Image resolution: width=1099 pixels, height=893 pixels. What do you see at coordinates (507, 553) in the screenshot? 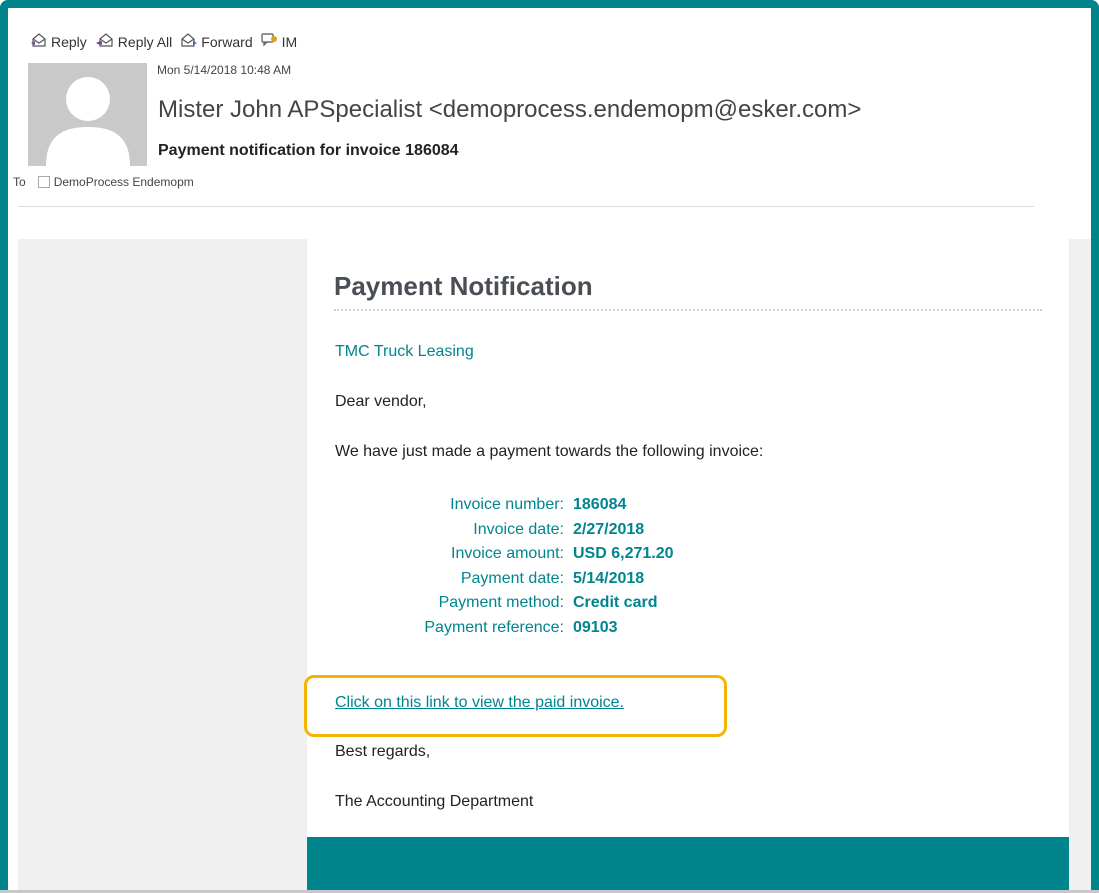
I see `detail-label: Invoice amount:` at bounding box center [507, 553].